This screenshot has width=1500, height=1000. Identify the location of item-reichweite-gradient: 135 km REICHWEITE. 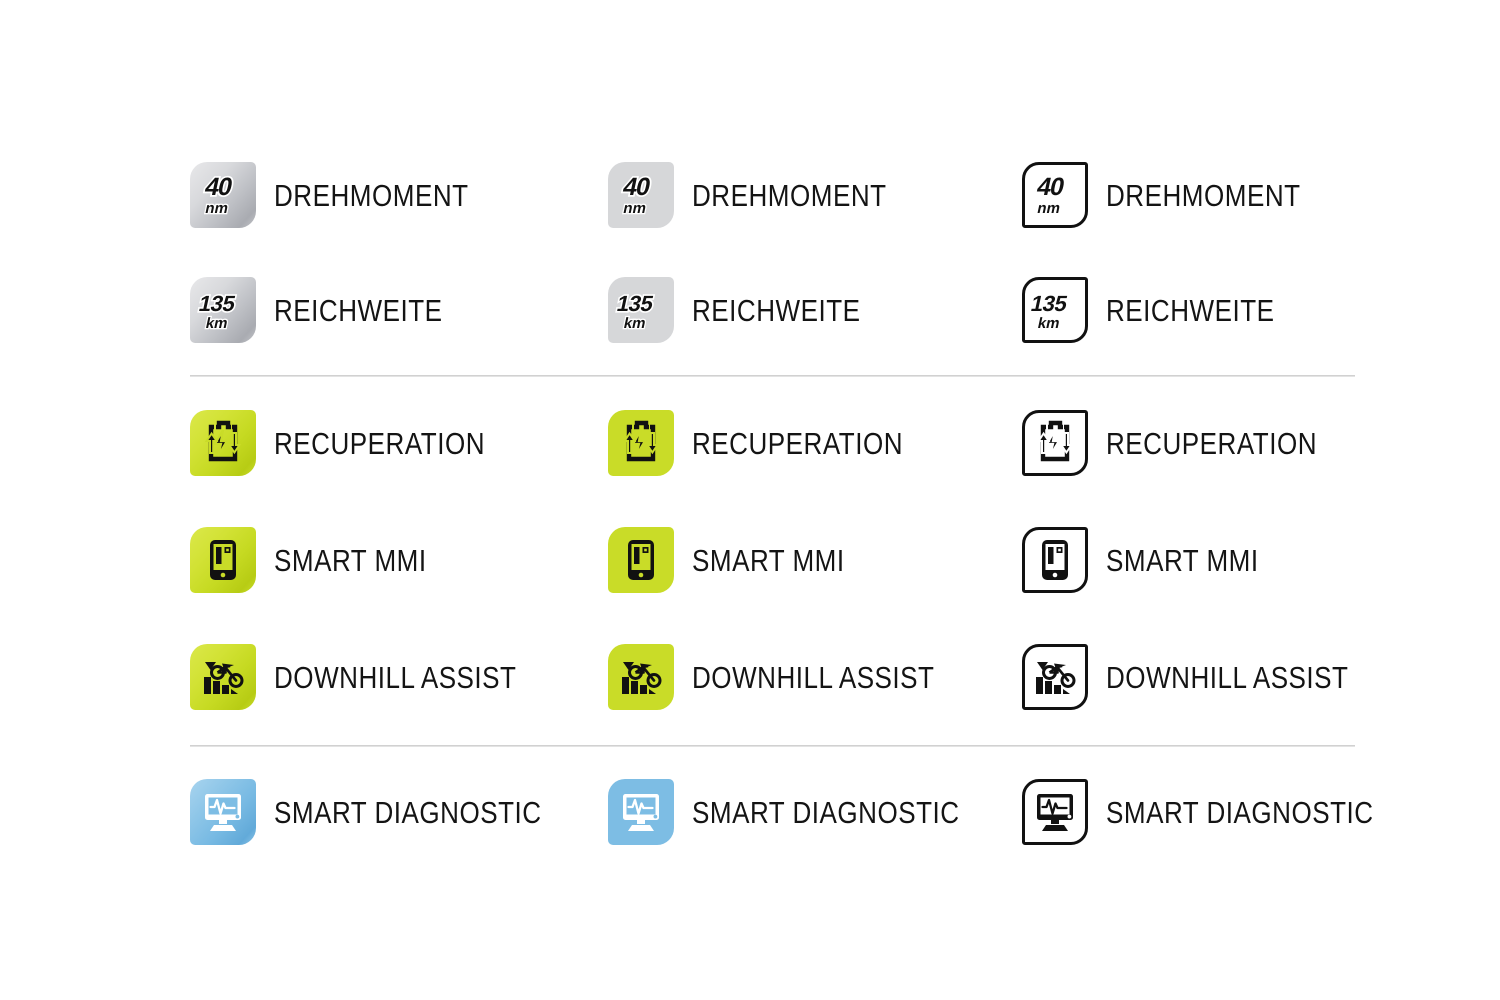
(332, 310).